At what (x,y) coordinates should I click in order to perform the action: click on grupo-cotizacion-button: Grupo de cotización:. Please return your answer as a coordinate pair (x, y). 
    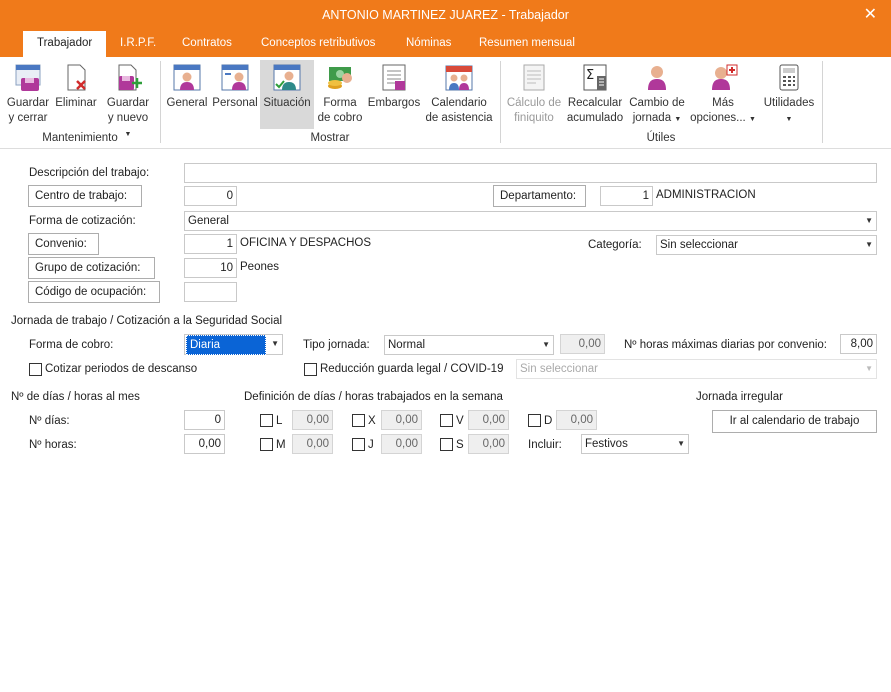
    Looking at the image, I should click on (91, 268).